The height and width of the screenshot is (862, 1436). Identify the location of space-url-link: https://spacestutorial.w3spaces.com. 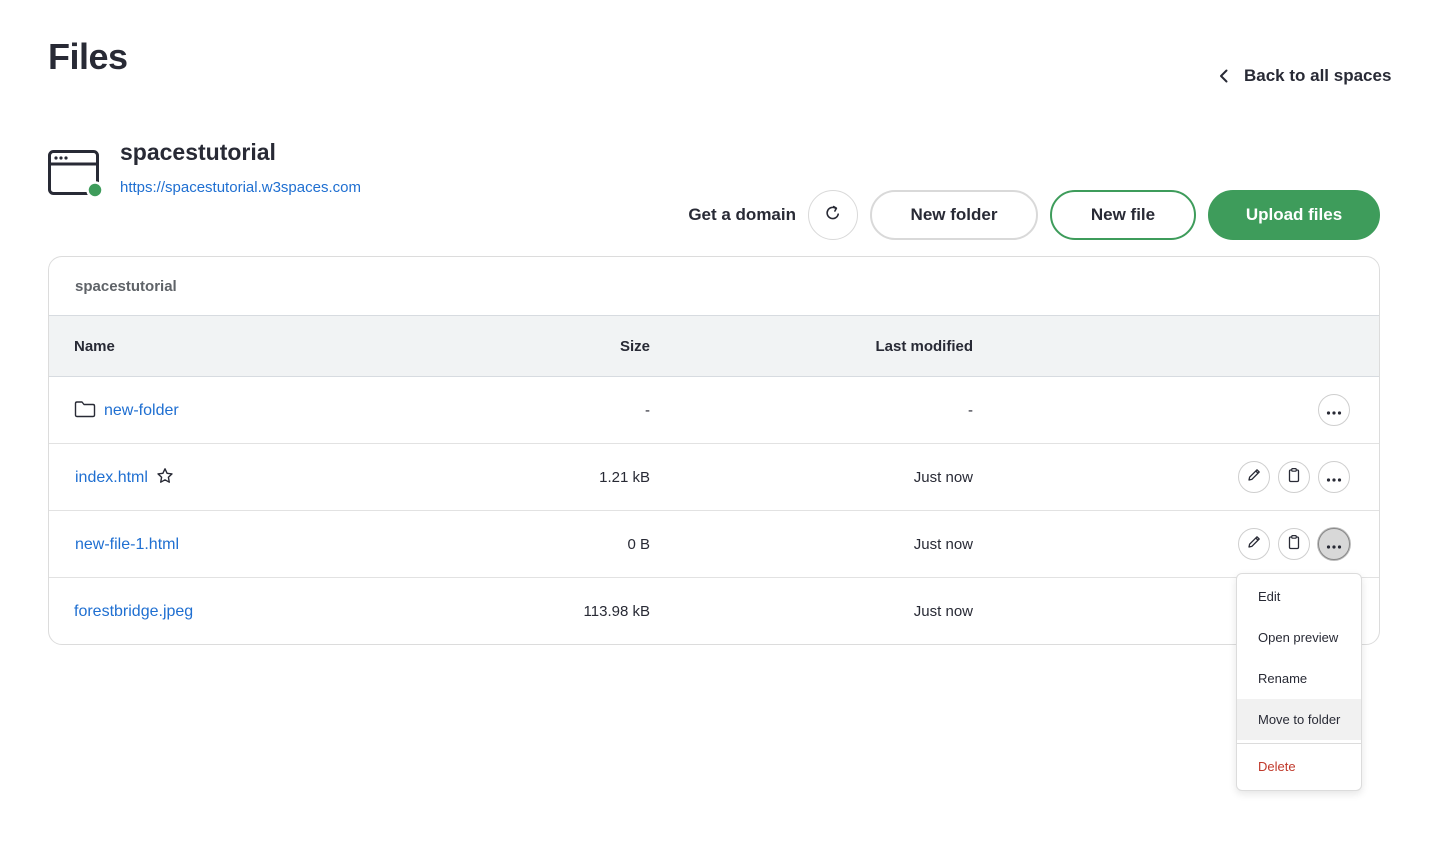
(240, 187).